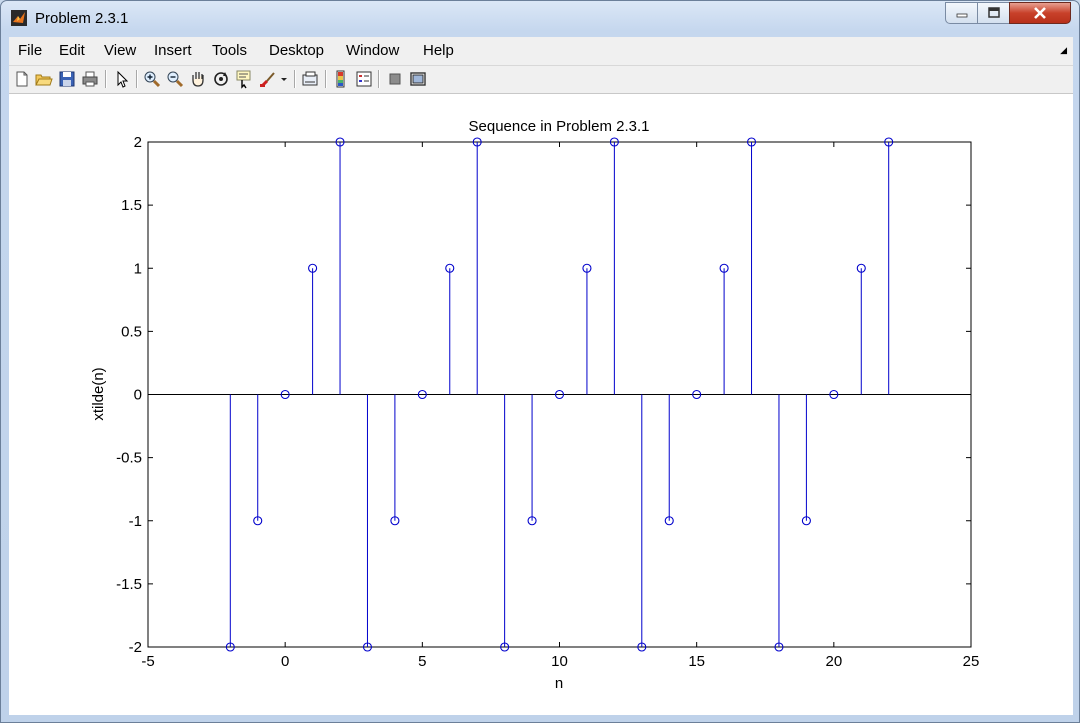  What do you see at coordinates (285, 661) in the screenshot?
I see `x-tick-label: 0` at bounding box center [285, 661].